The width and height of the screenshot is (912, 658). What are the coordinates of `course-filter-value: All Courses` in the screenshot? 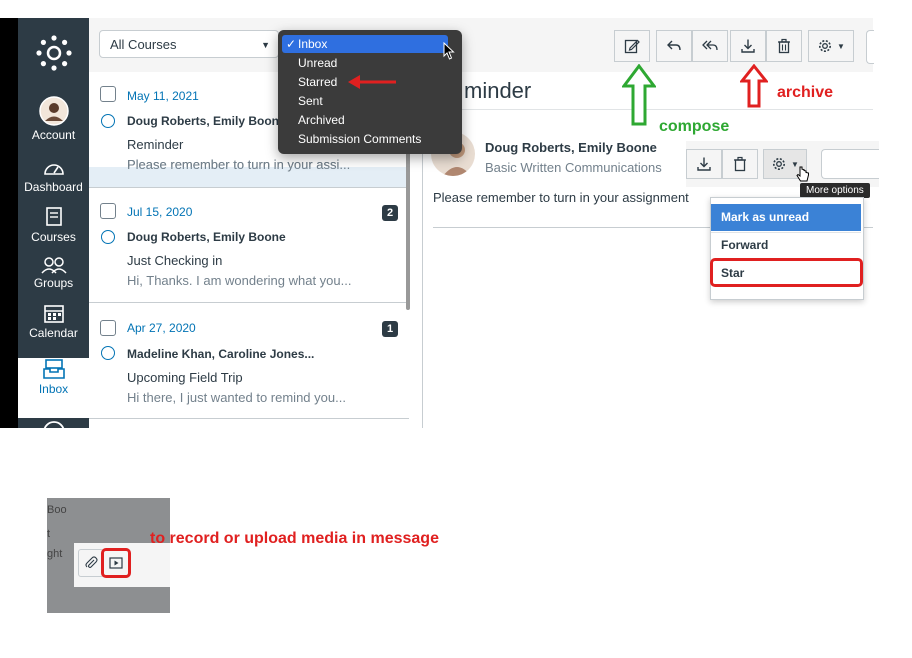 It's located at (143, 44).